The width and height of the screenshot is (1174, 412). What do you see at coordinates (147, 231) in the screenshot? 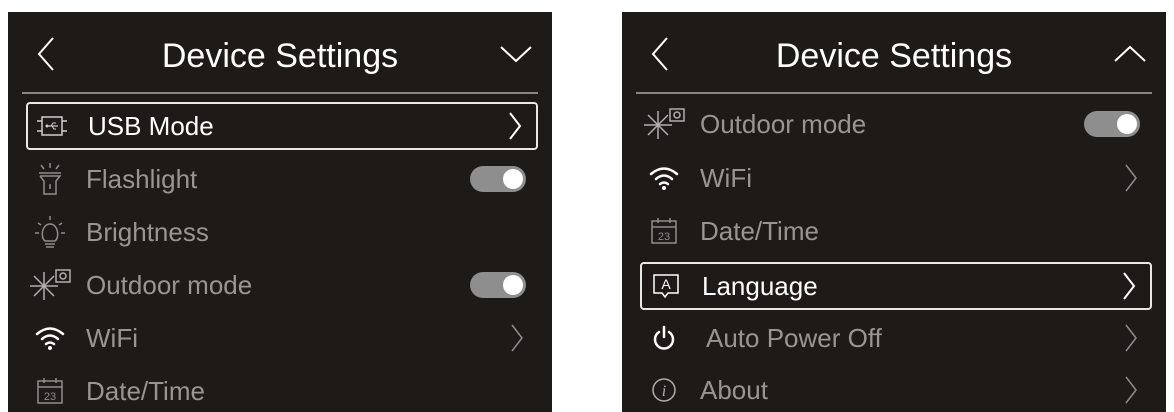
I see `menu-item-label: Brightness` at bounding box center [147, 231].